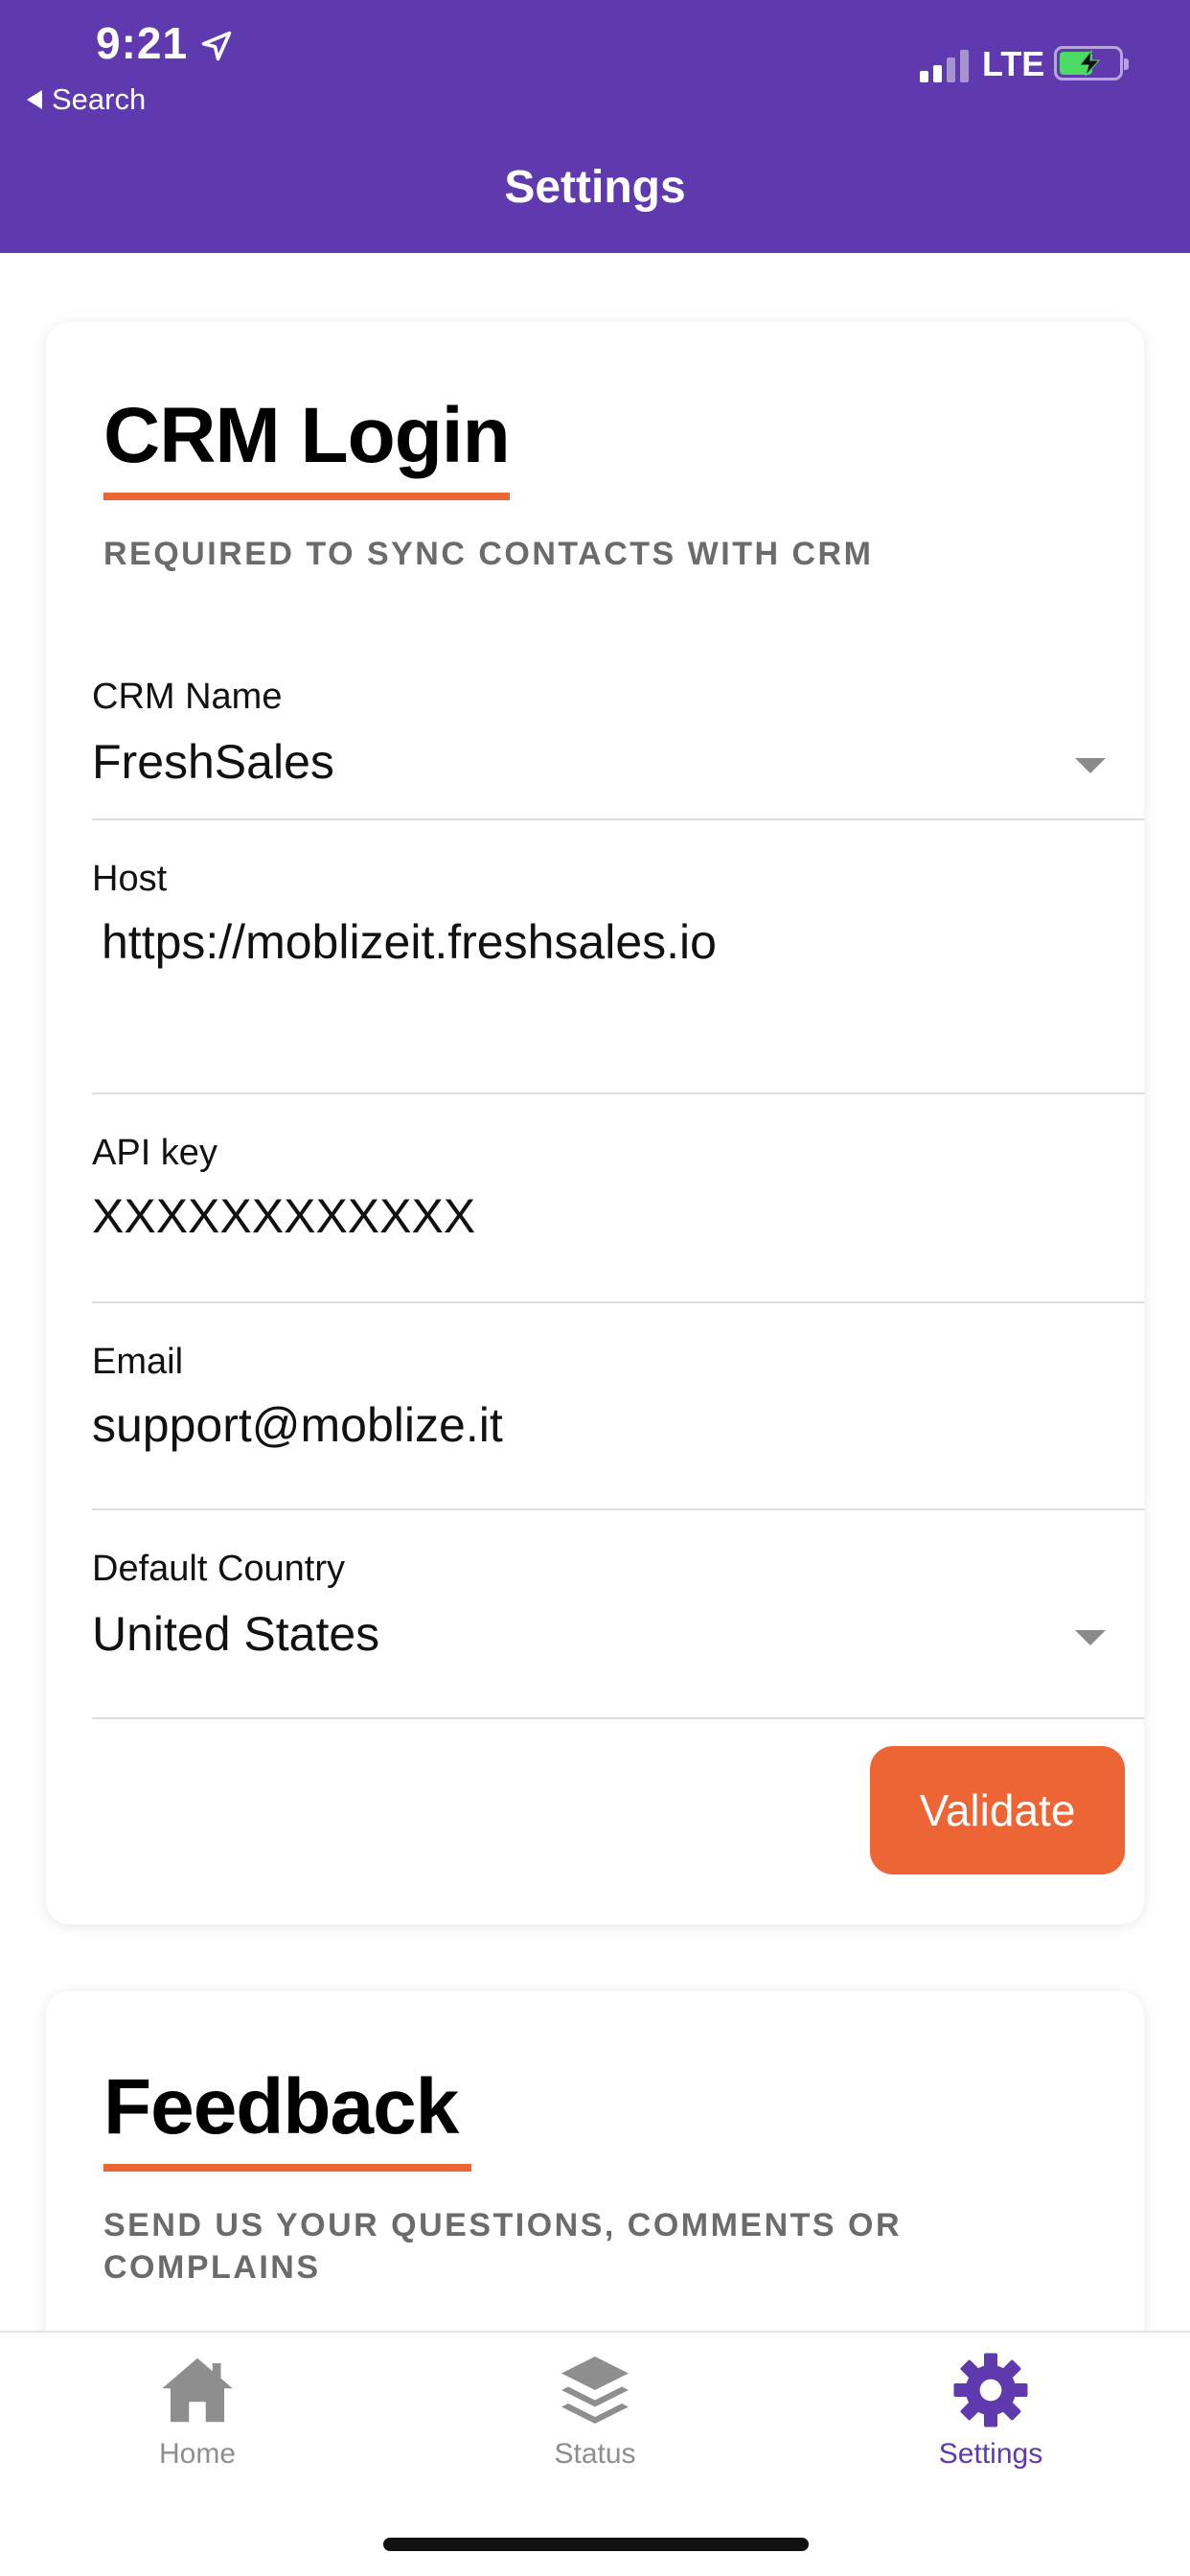 The height and width of the screenshot is (2576, 1190). What do you see at coordinates (596, 2544) in the screenshot?
I see `home-indicator` at bounding box center [596, 2544].